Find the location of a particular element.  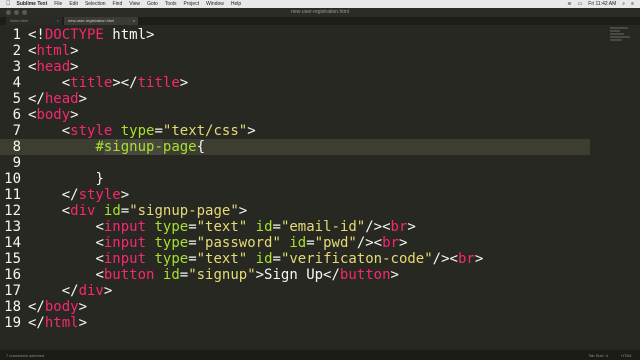

code-line: 19 </html> is located at coordinates (295, 323).